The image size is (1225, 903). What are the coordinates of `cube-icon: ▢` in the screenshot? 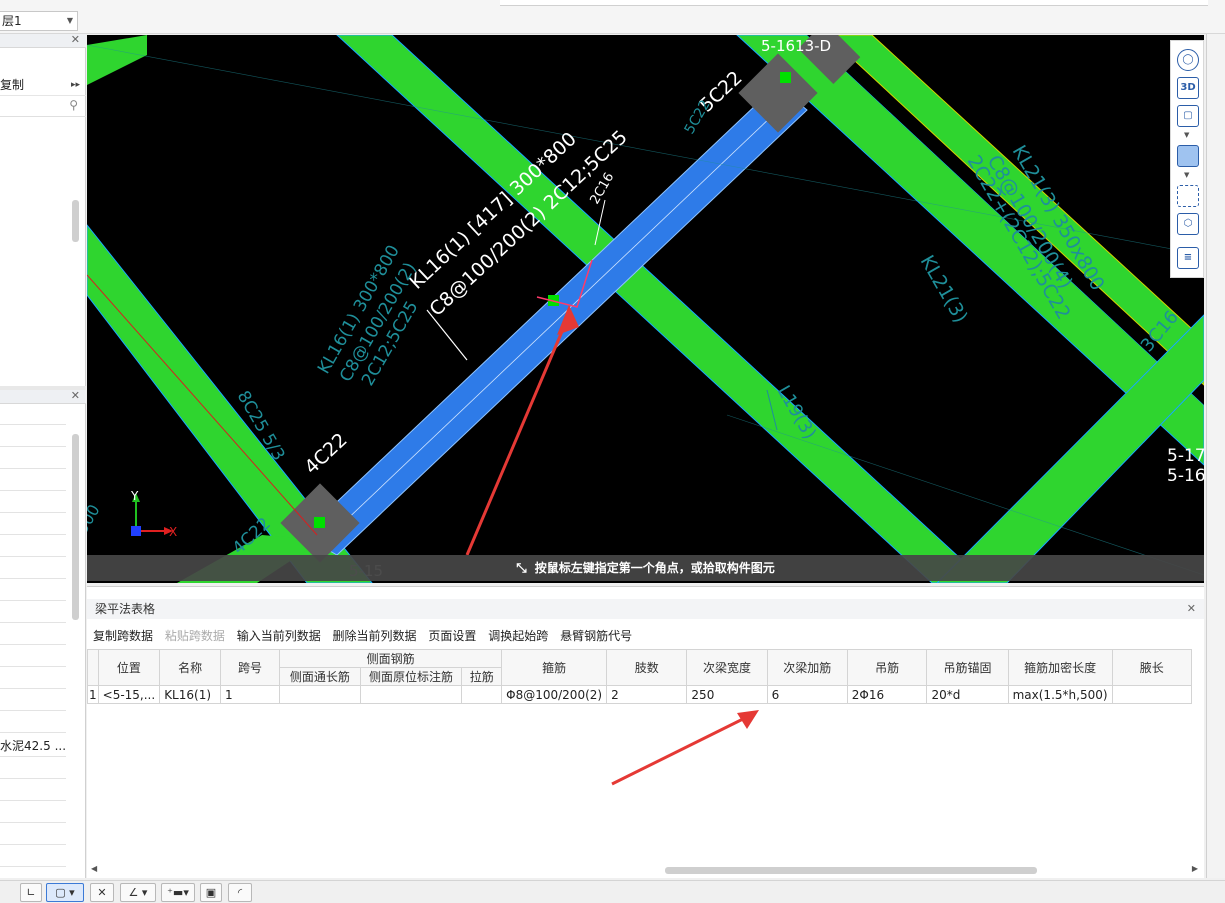 It's located at (1188, 116).